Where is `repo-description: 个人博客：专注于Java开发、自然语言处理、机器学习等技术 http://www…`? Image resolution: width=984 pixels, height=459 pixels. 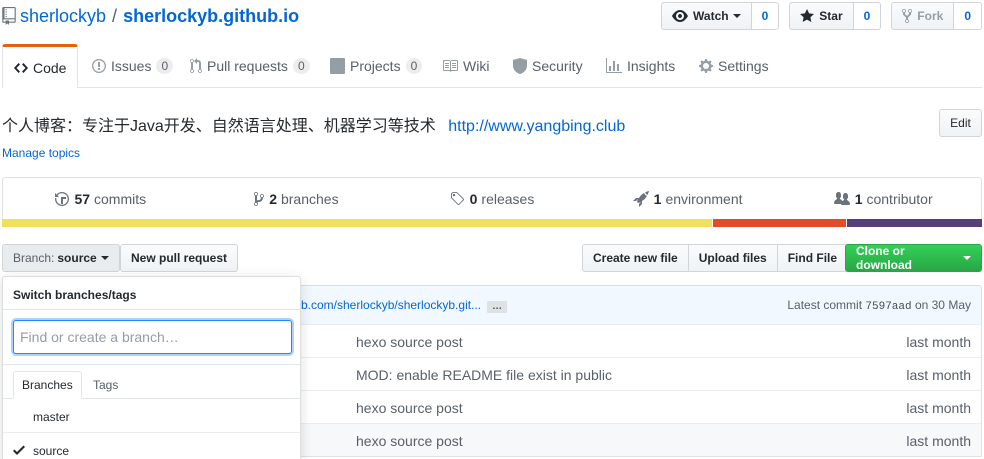
repo-description: 个人博客：专注于Java开发、自然语言处理、机器学习等技术 http://www… is located at coordinates (313, 124).